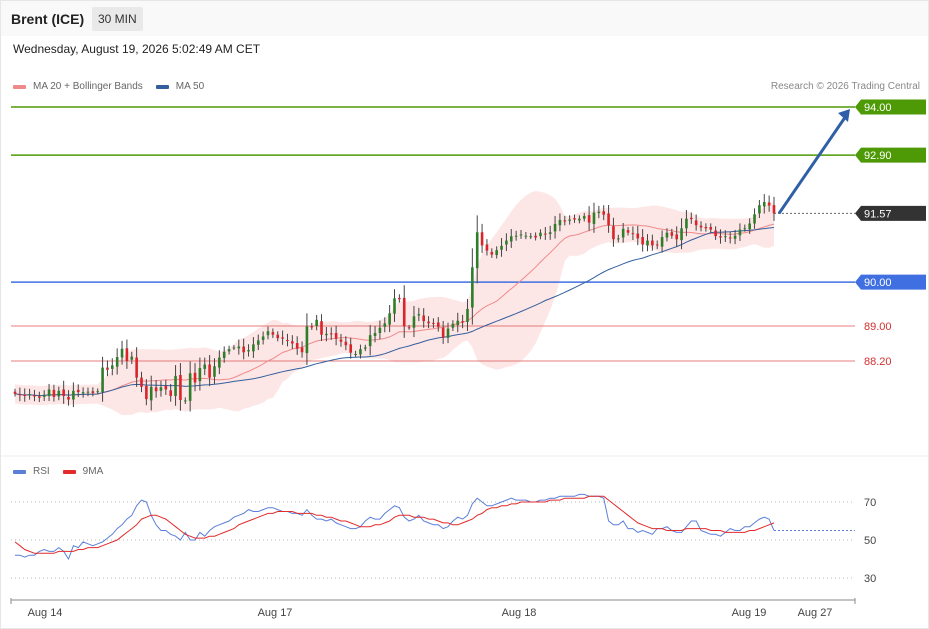  I want to click on price-level-label: 91.57, so click(878, 214).